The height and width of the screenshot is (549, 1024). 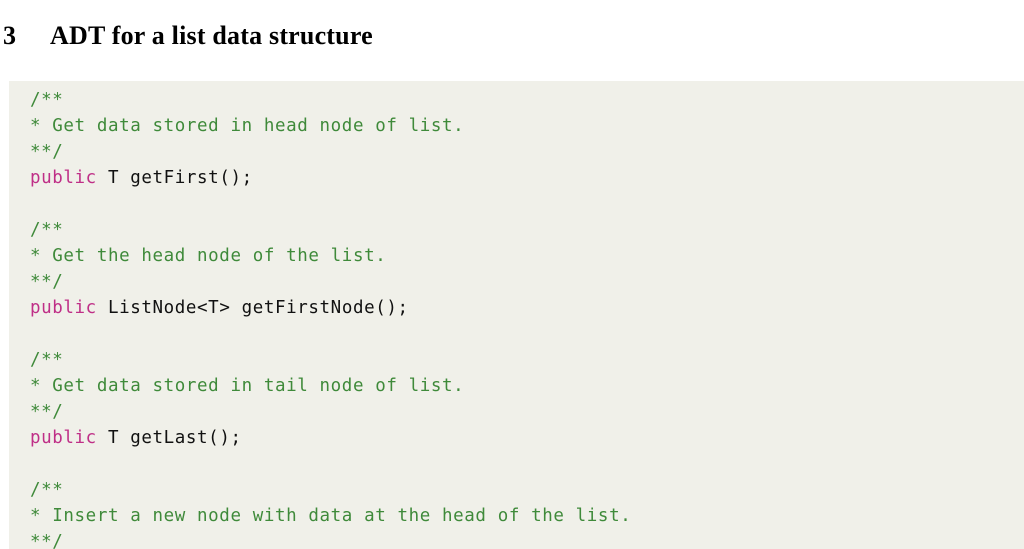 What do you see at coordinates (174, 178) in the screenshot?
I see `method-signature: T getFirst();` at bounding box center [174, 178].